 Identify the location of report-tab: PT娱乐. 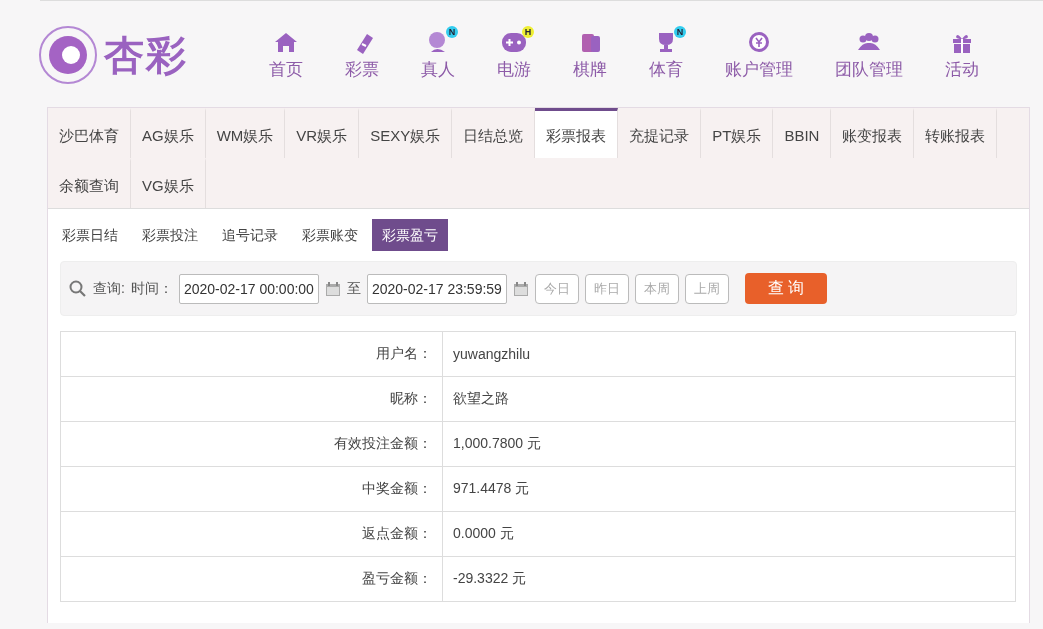
(737, 133).